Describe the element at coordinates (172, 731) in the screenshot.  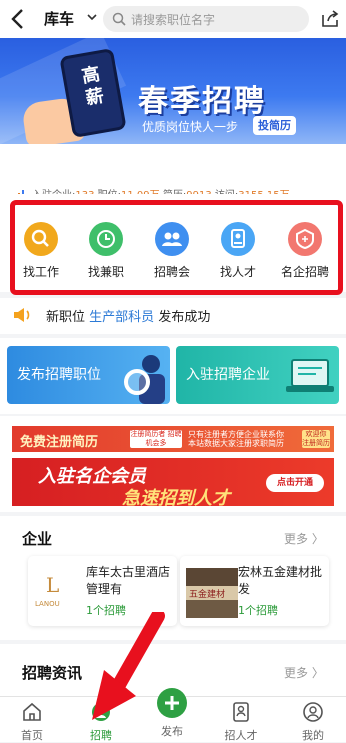
I see `tab-label: 发布` at that location.